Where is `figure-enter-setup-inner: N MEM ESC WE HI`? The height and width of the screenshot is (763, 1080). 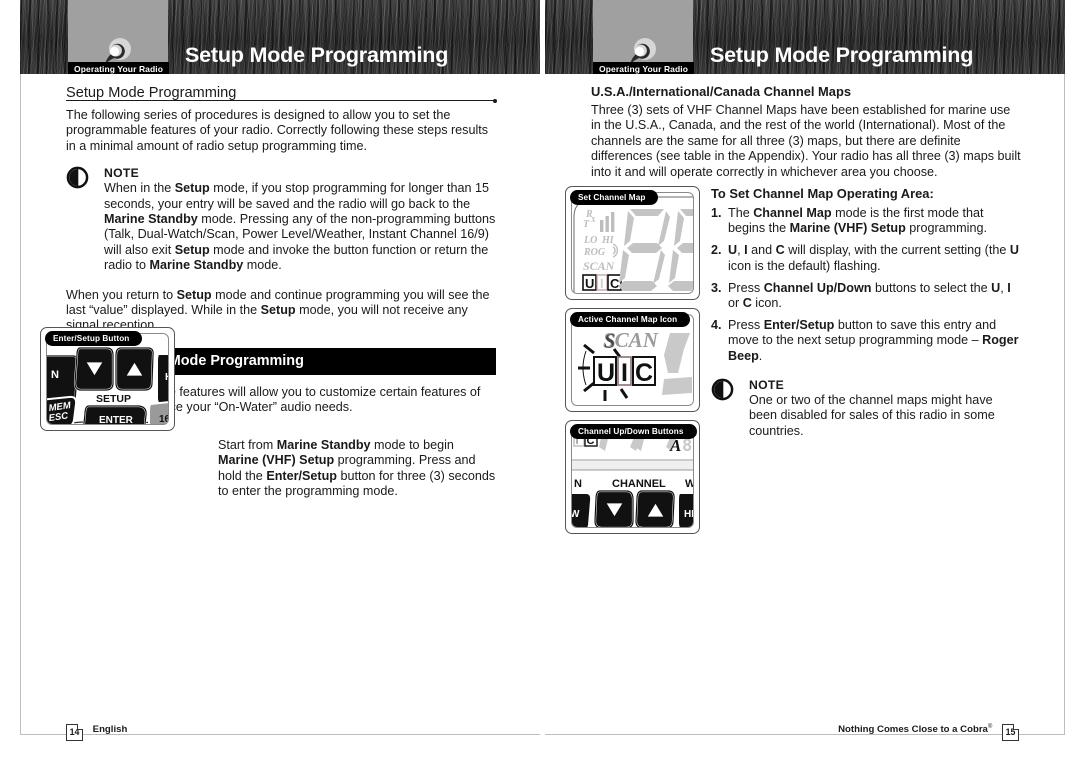 figure-enter-setup-inner: N MEM ESC WE HI is located at coordinates (107, 379).